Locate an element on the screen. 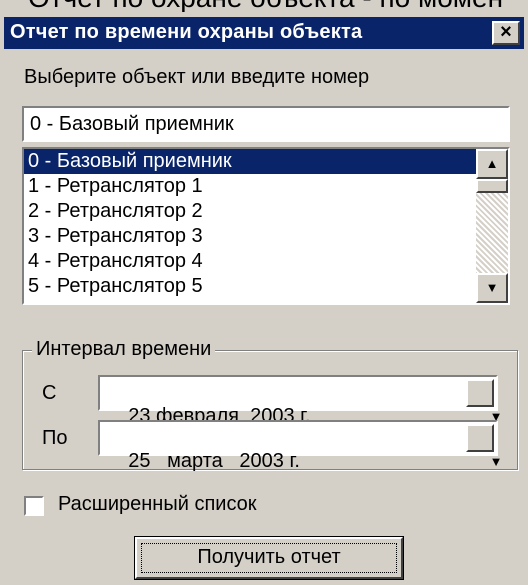 The image size is (528, 585). list-item: 2 - Ретранслятор 2 is located at coordinates (250, 211).